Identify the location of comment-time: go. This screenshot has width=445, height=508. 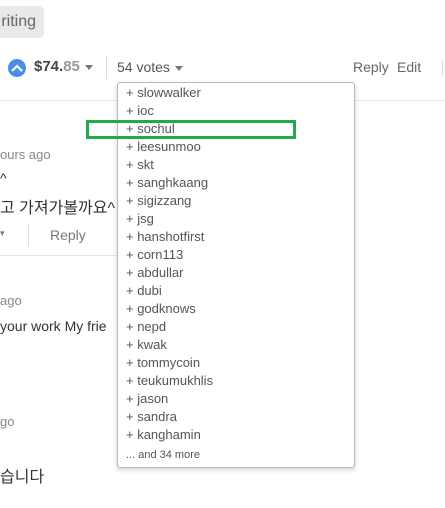
(7, 421).